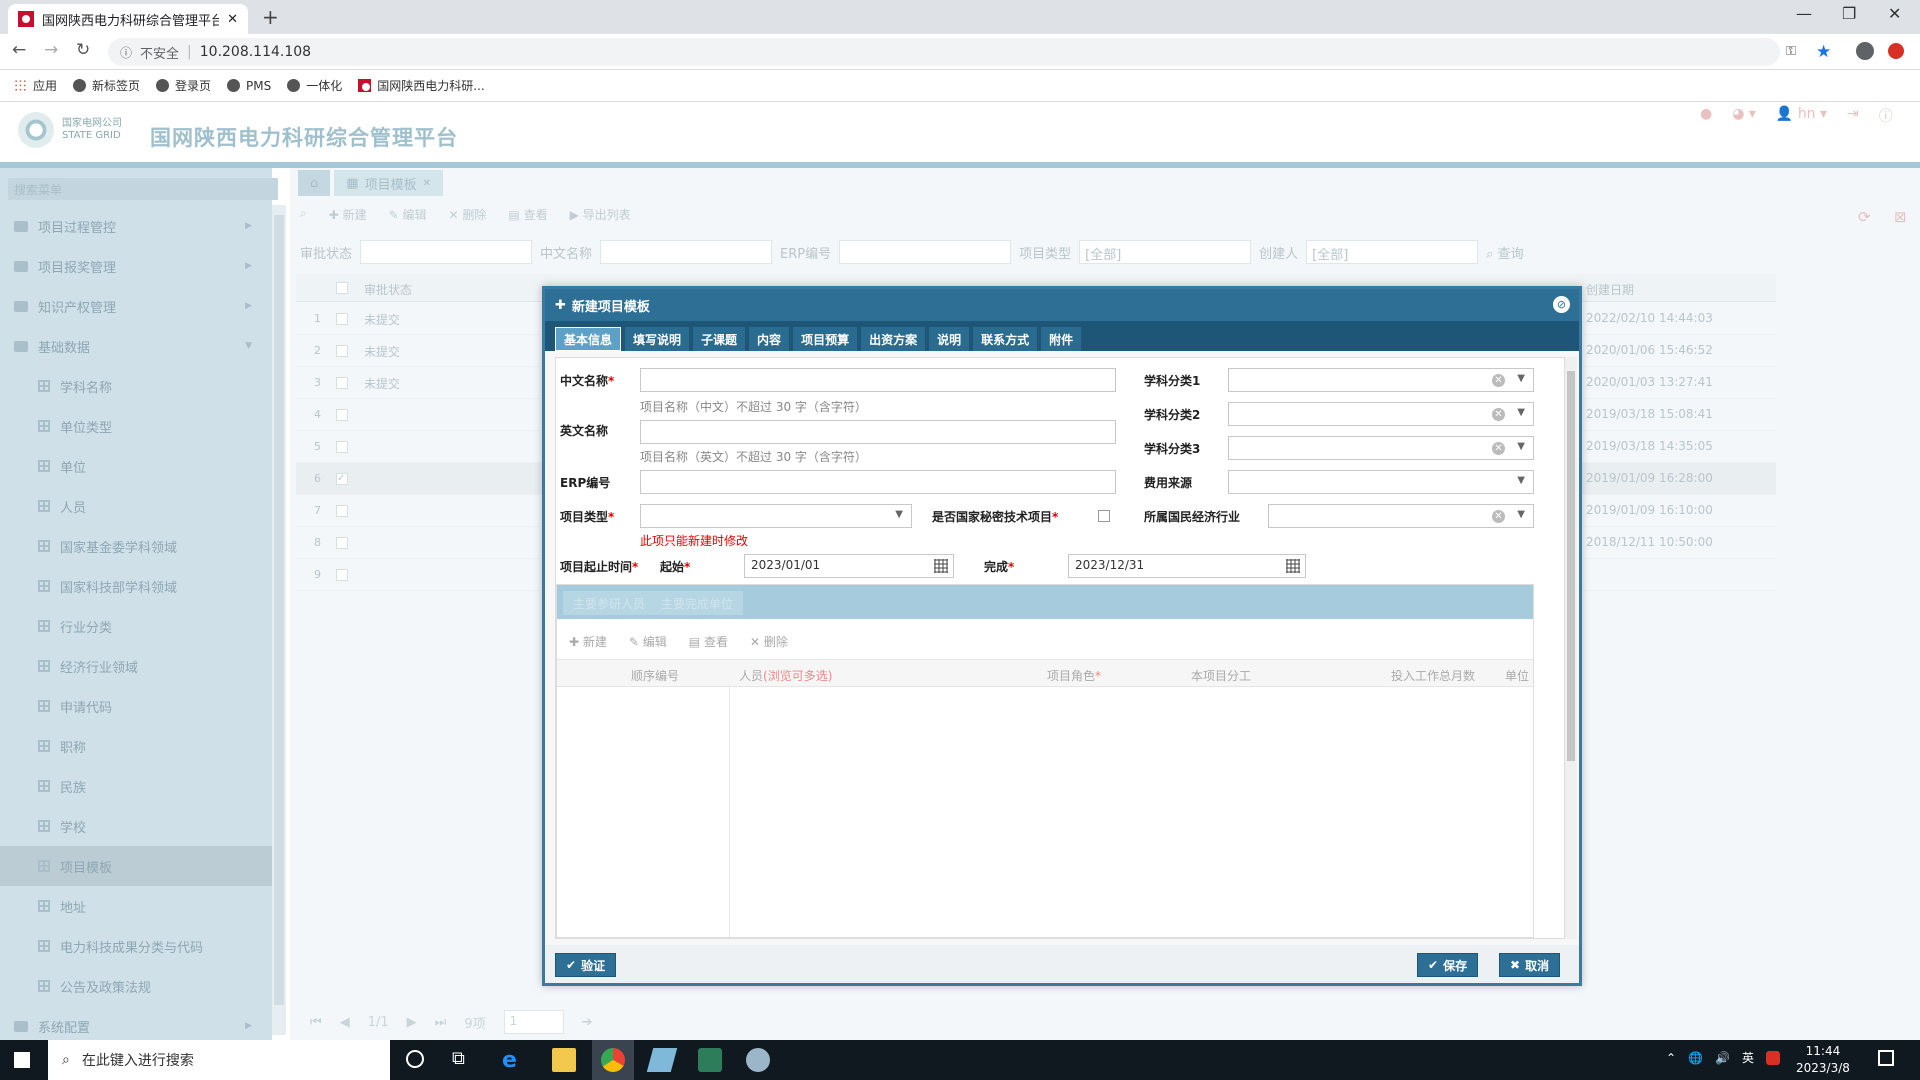 The image size is (1920, 1080). Describe the element at coordinates (1791, 51) in the screenshot. I see `key-icon: ⚿` at that location.